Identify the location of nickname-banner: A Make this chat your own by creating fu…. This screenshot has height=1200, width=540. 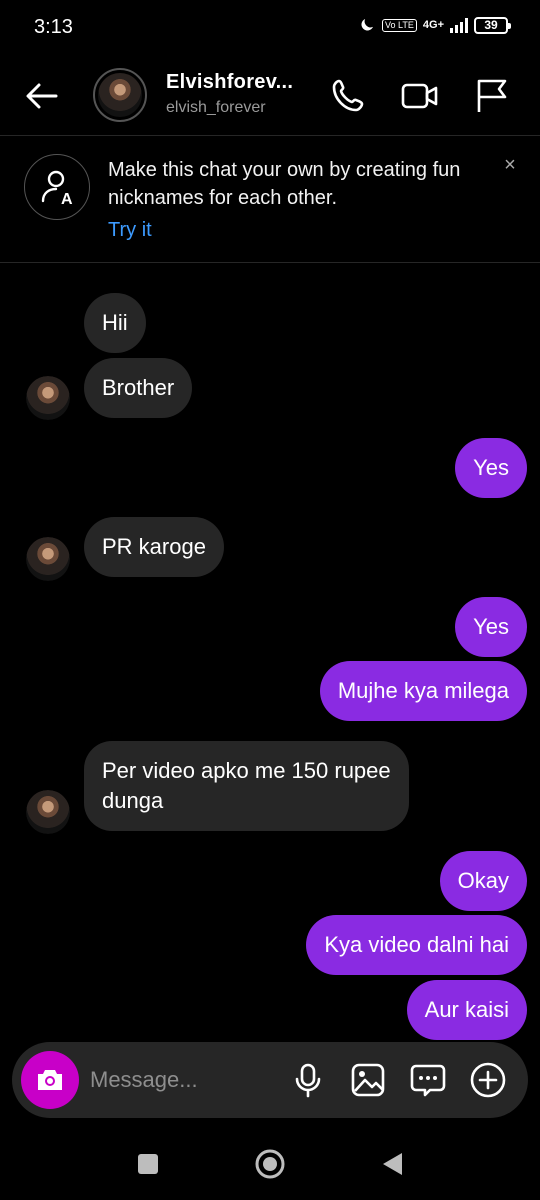
(270, 200).